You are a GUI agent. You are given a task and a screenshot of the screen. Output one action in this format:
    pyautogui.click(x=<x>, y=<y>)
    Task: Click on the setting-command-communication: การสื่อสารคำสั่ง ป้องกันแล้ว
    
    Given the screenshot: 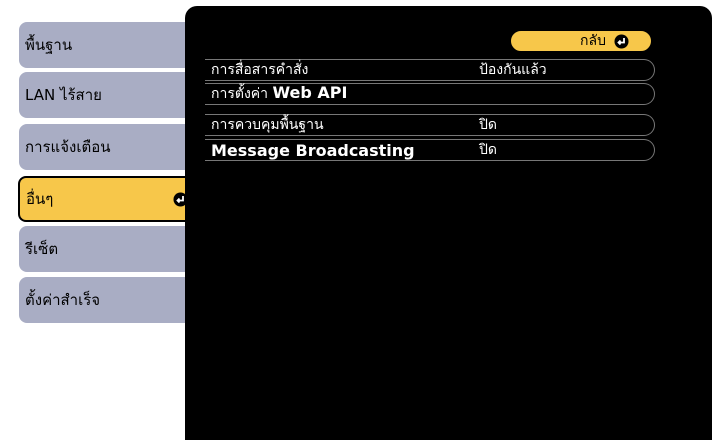 What is the action you would take?
    pyautogui.click(x=430, y=70)
    